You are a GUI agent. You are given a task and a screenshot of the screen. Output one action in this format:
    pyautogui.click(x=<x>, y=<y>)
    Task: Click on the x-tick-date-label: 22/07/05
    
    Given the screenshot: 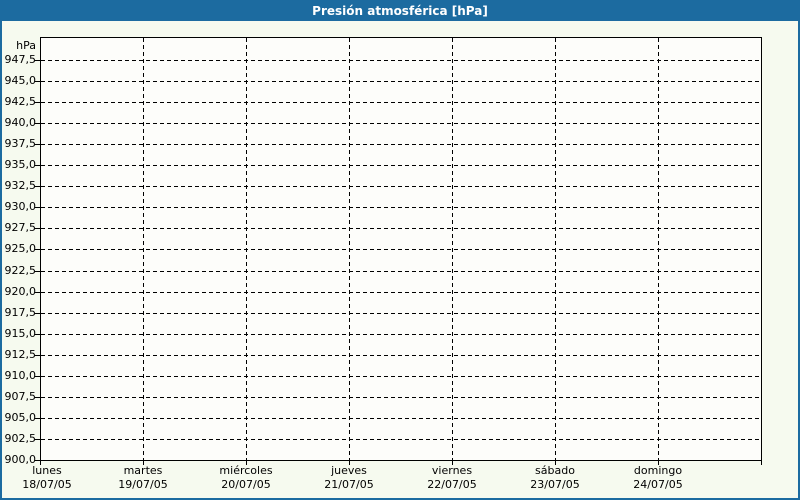 What is the action you would take?
    pyautogui.click(x=452, y=484)
    